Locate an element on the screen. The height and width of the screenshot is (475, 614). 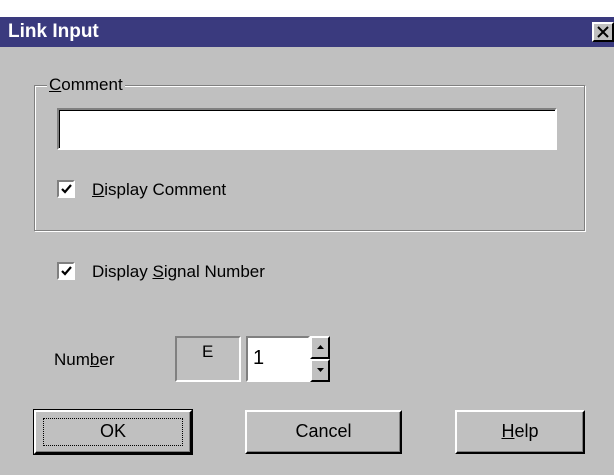
ok-button: OK is located at coordinates (113, 432).